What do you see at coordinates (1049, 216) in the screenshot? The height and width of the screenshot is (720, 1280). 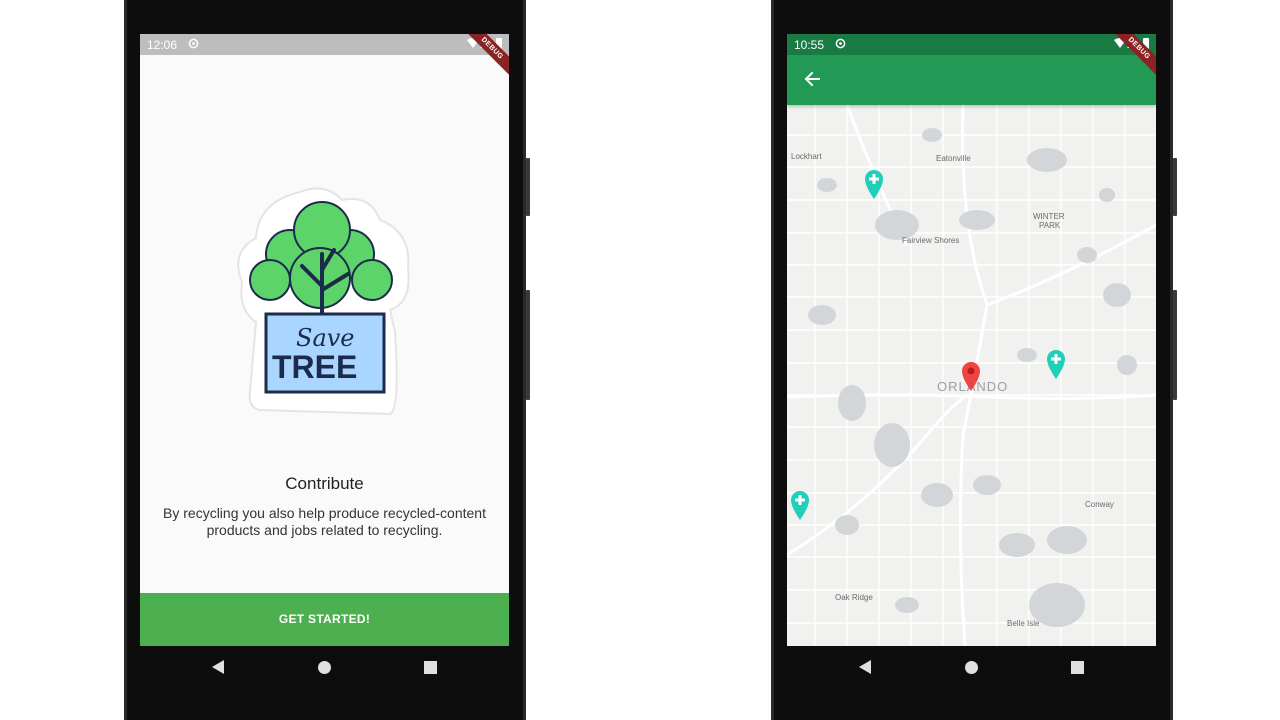 I see `map-label-winter: WINTER` at bounding box center [1049, 216].